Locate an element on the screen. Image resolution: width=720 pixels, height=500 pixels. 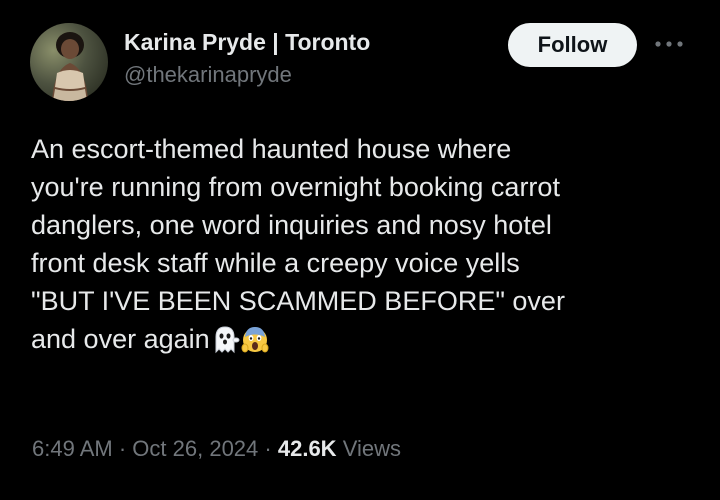
views-count: 42.6K is located at coordinates (307, 448).